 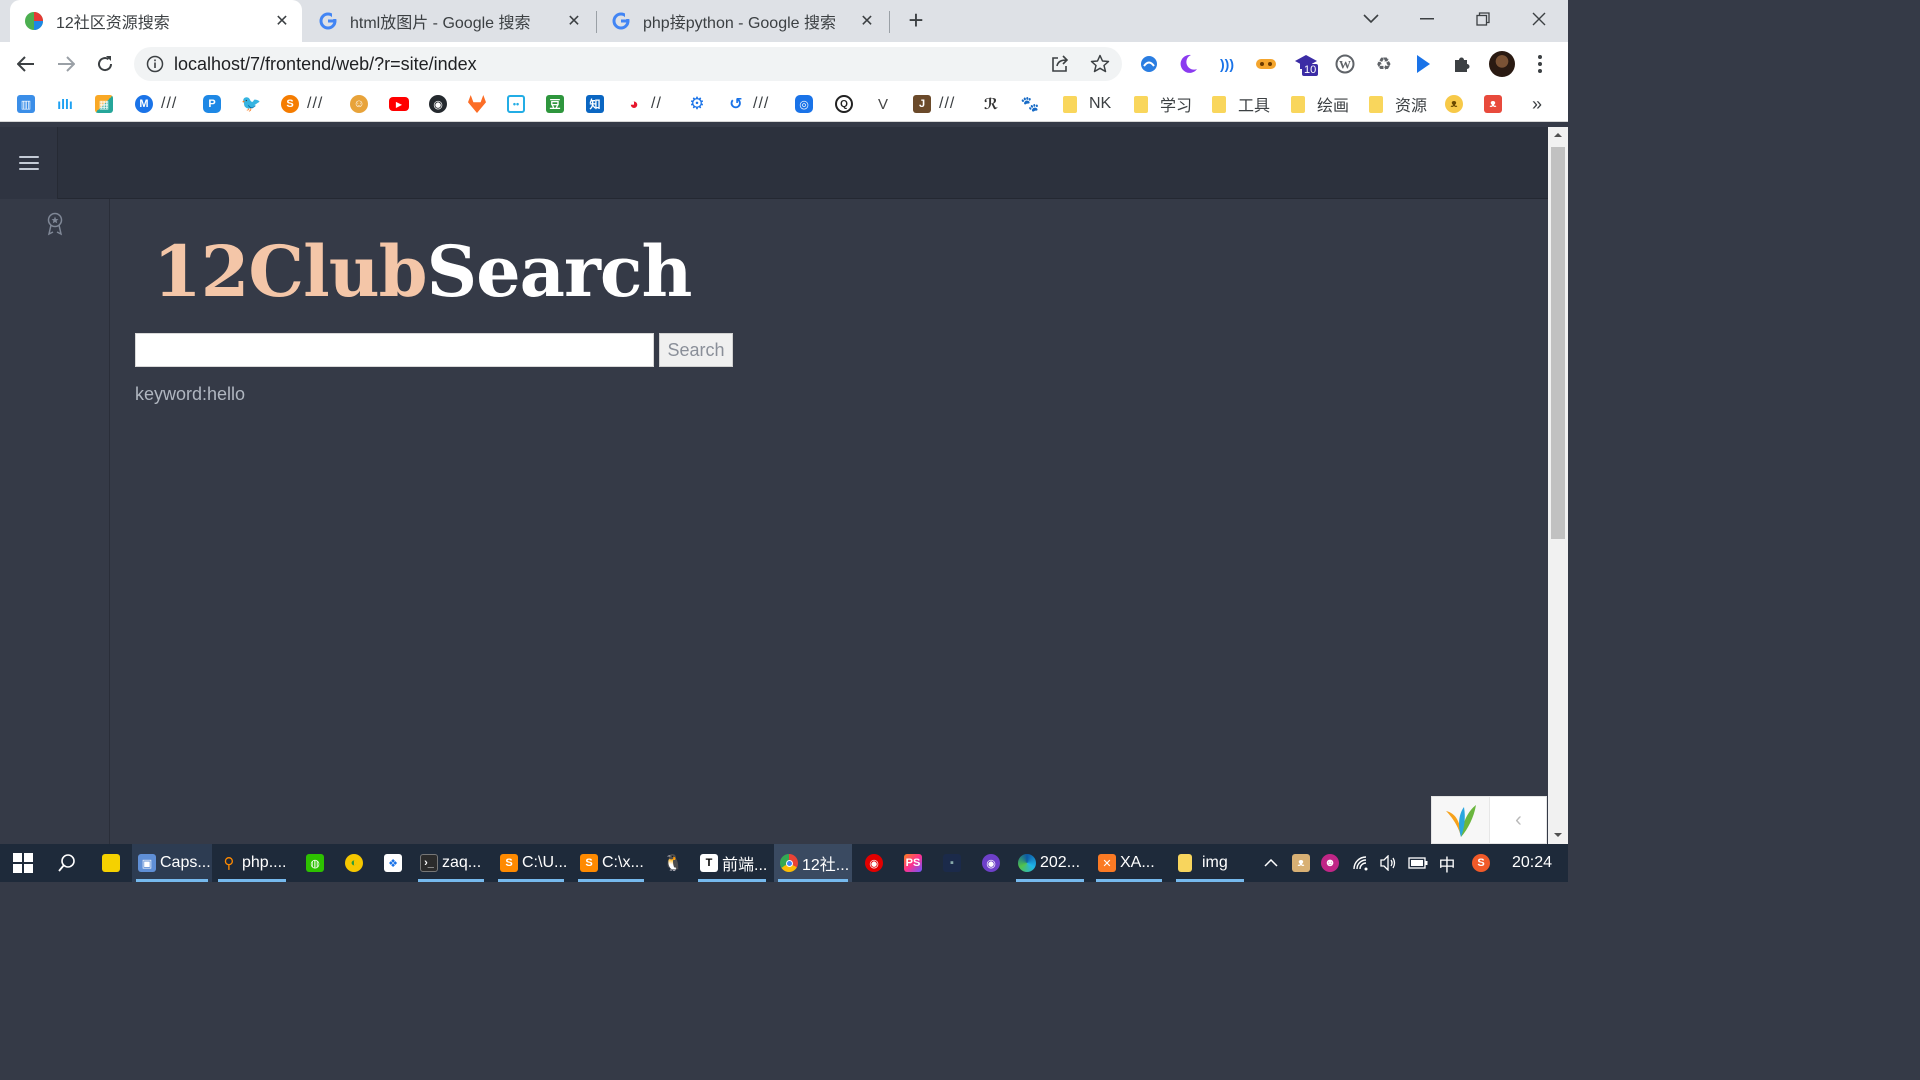 I want to click on taskbar-app: img, so click(x=1210, y=863).